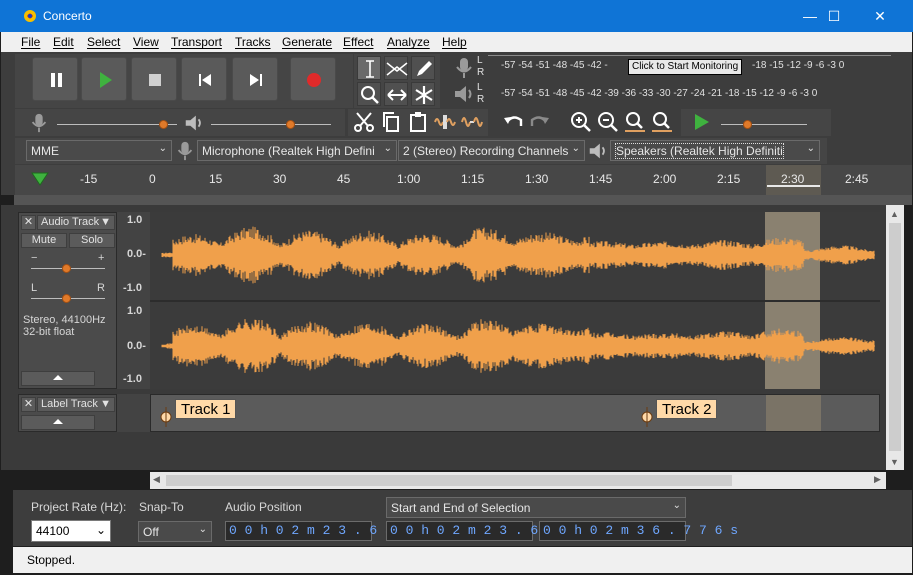  What do you see at coordinates (687, 409) in the screenshot?
I see `label-track-2: Track 2` at bounding box center [687, 409].